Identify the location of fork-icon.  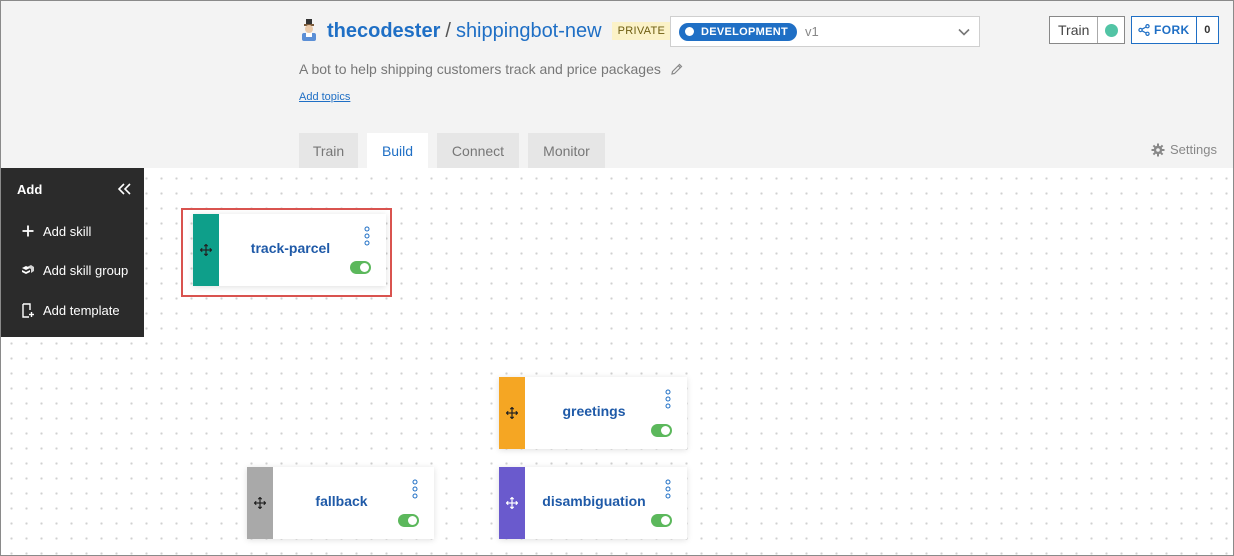
(1144, 30).